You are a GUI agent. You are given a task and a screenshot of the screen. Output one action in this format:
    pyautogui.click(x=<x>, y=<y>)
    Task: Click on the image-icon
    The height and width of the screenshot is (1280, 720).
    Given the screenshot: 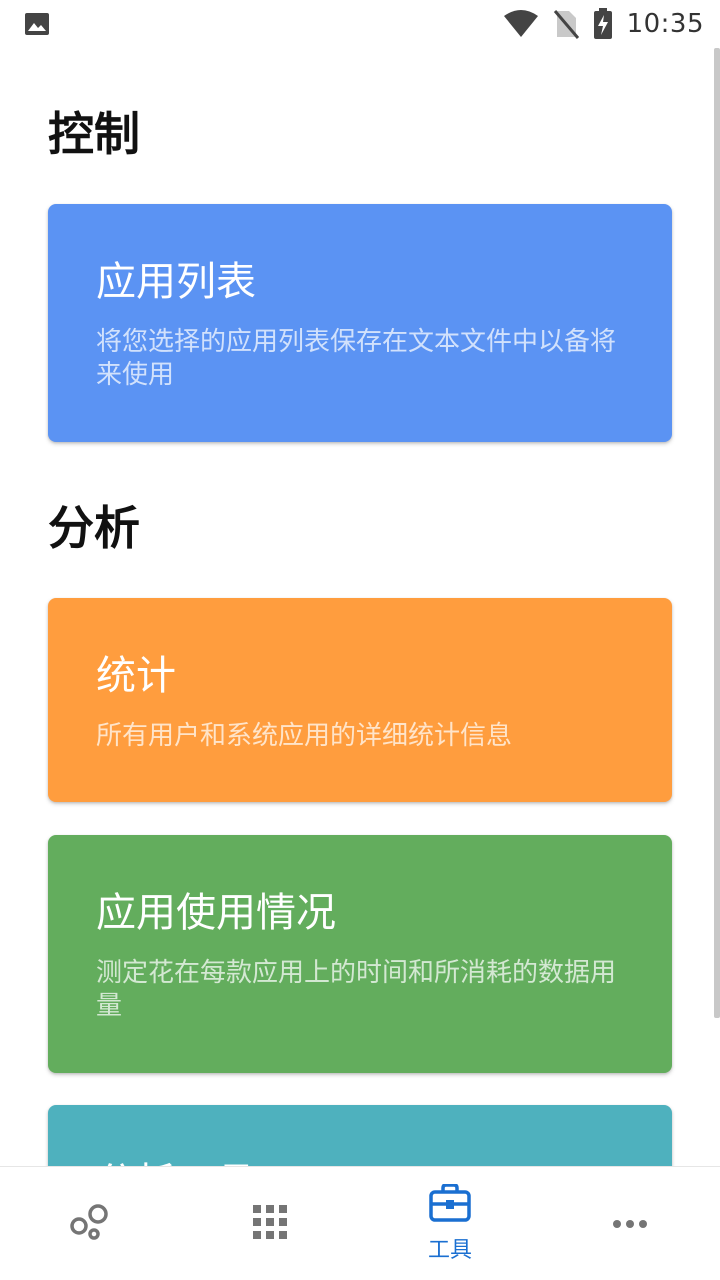 What is the action you would take?
    pyautogui.click(x=37, y=24)
    